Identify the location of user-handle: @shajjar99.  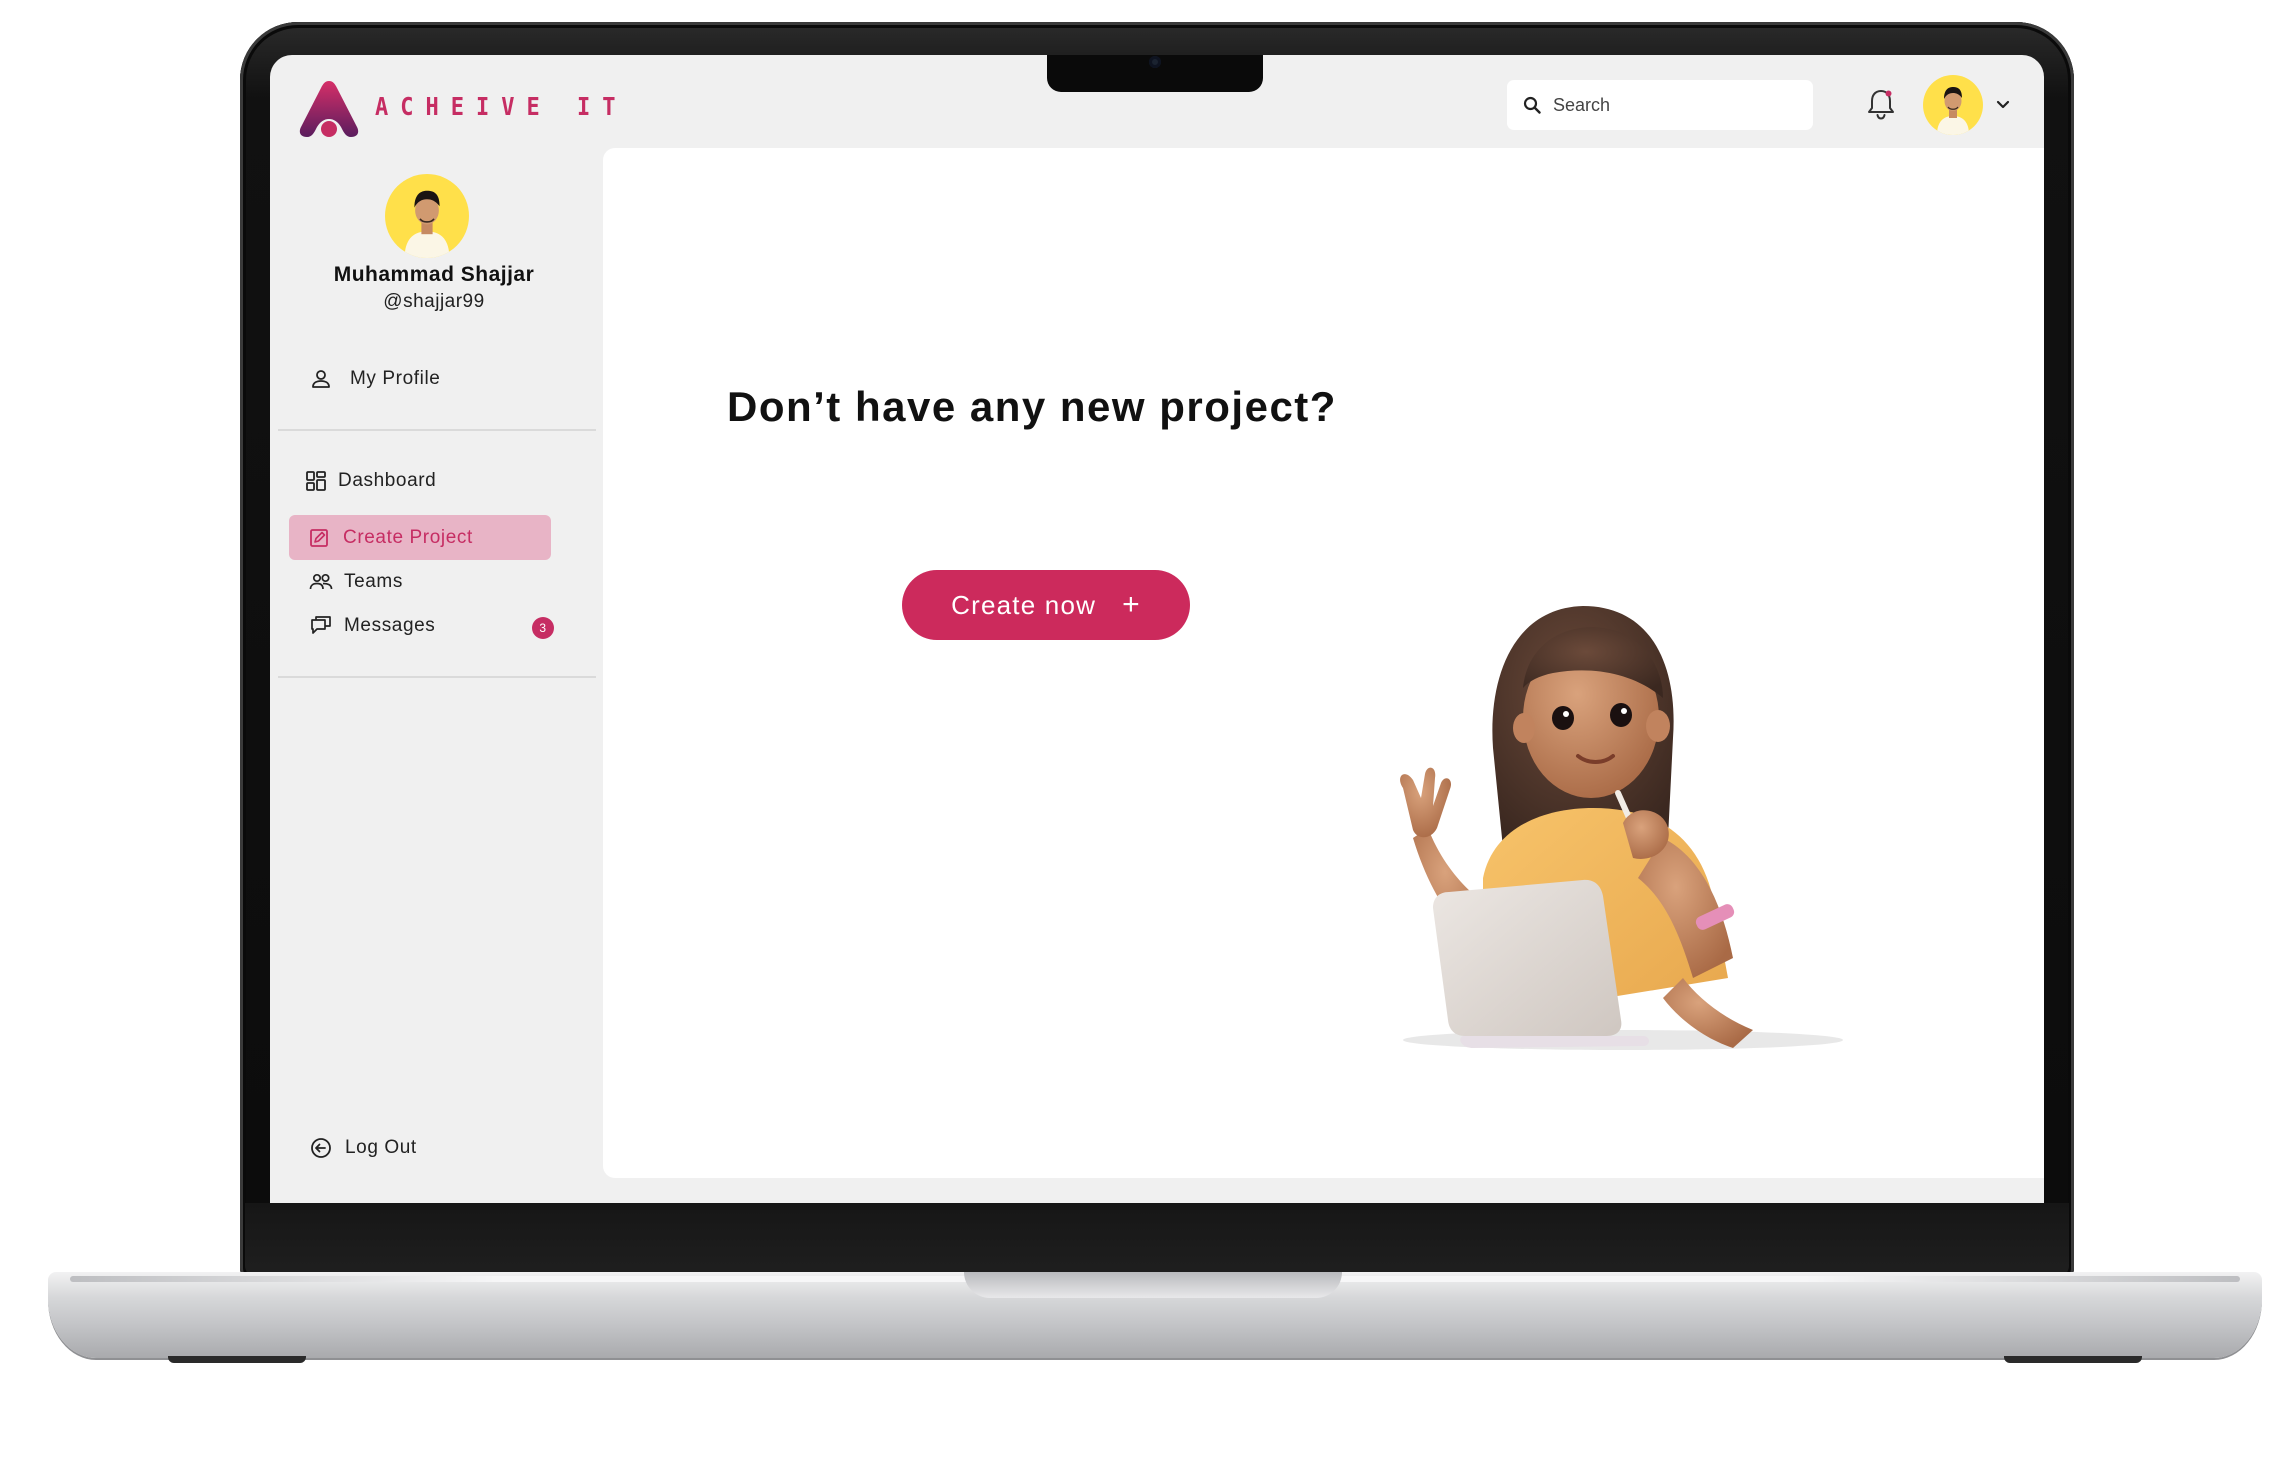
(434, 301).